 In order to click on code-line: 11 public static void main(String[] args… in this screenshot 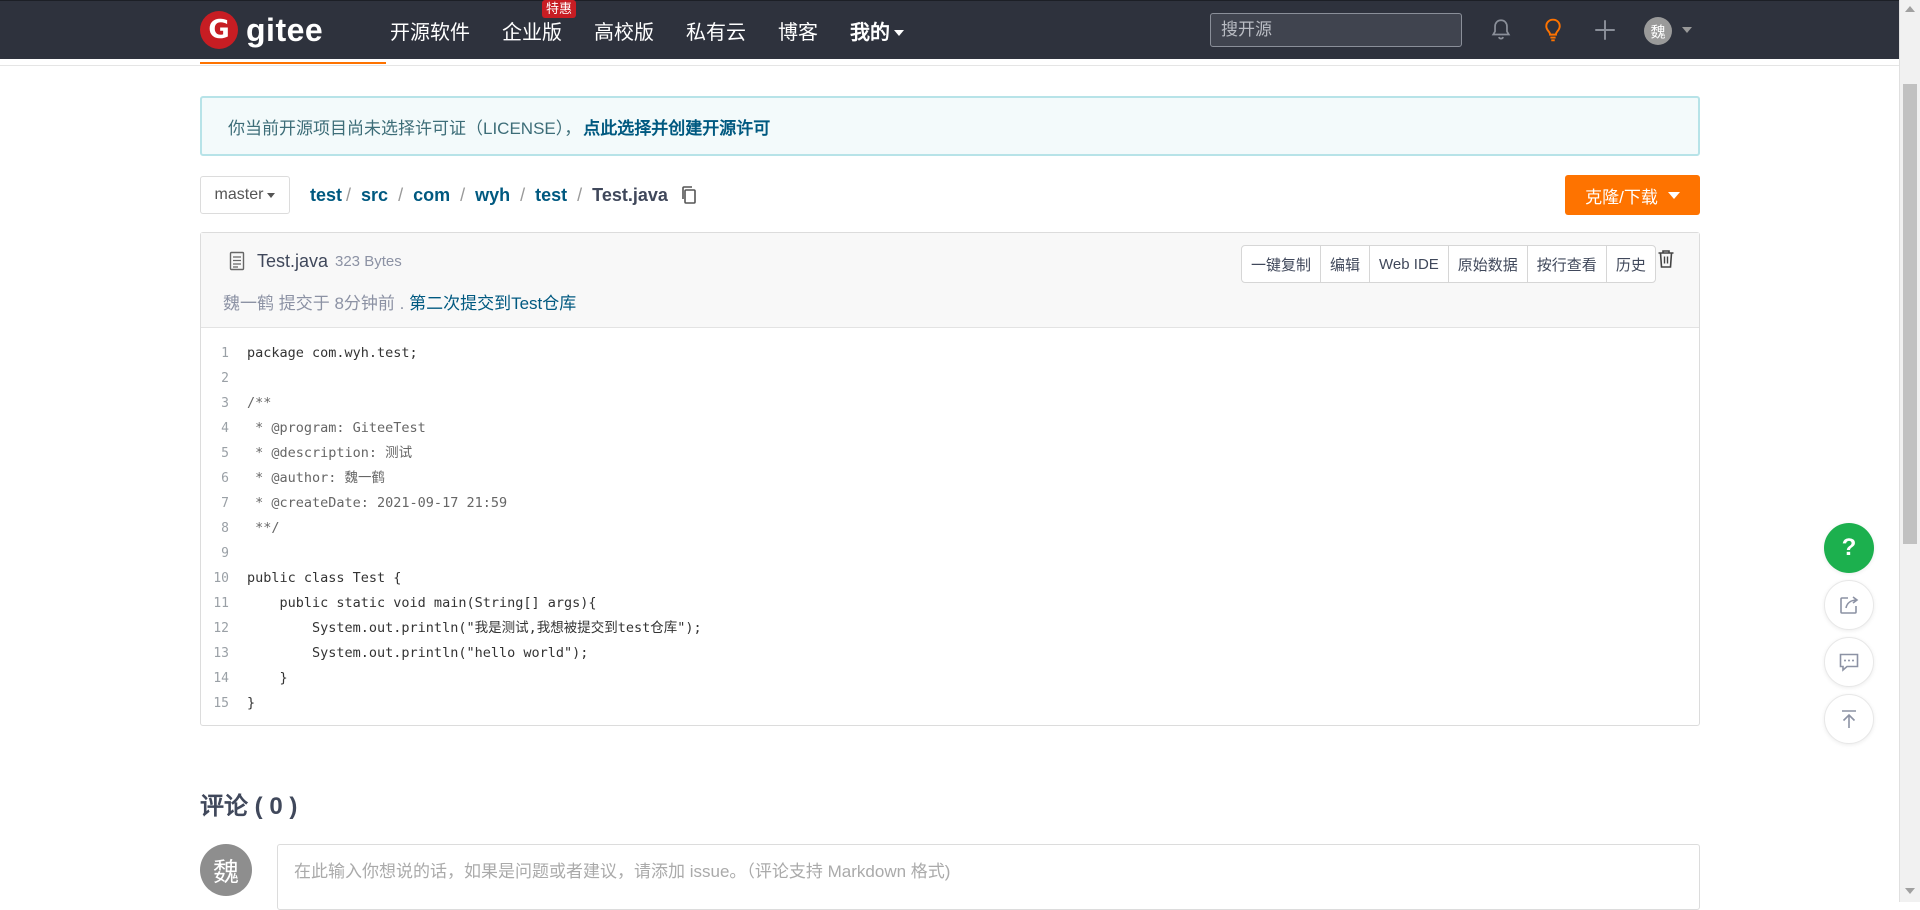, I will do `click(950, 603)`.